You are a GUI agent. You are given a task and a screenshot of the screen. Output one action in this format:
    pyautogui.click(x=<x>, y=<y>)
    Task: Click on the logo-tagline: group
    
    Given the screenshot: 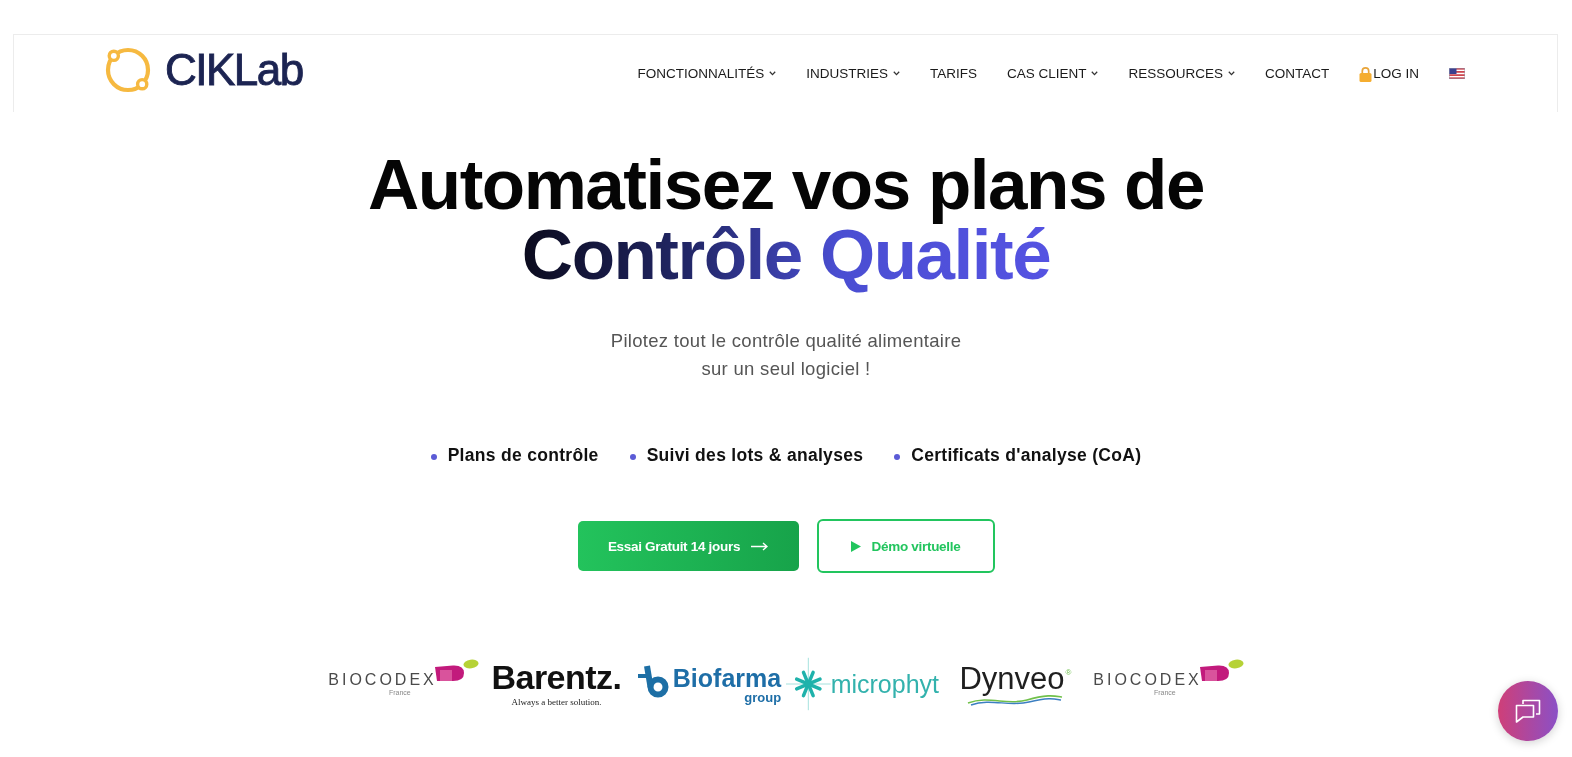 What is the action you would take?
    pyautogui.click(x=763, y=697)
    